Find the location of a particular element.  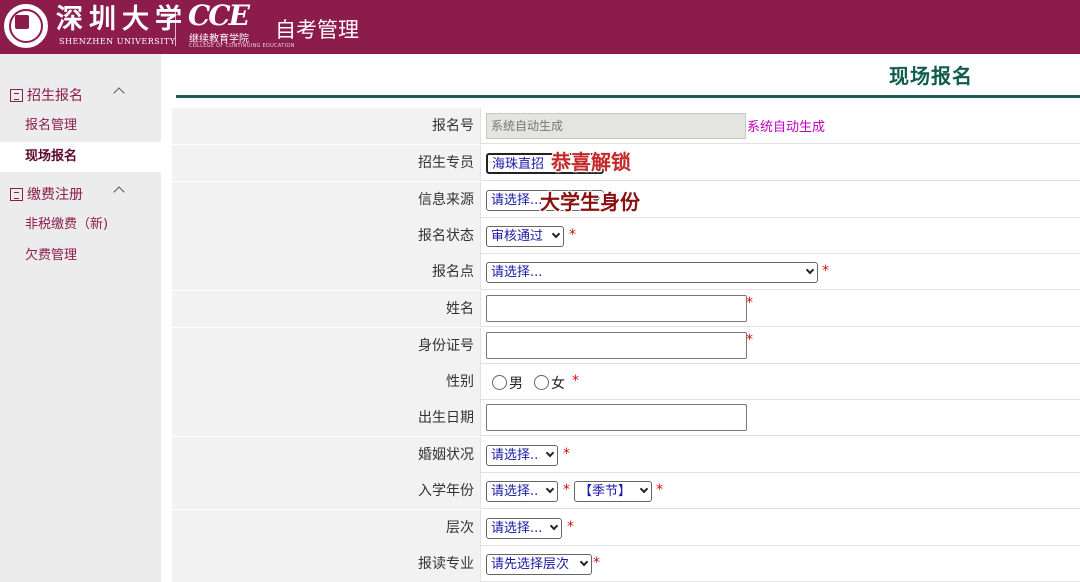

field-label: 信息来源 is located at coordinates (326, 200).